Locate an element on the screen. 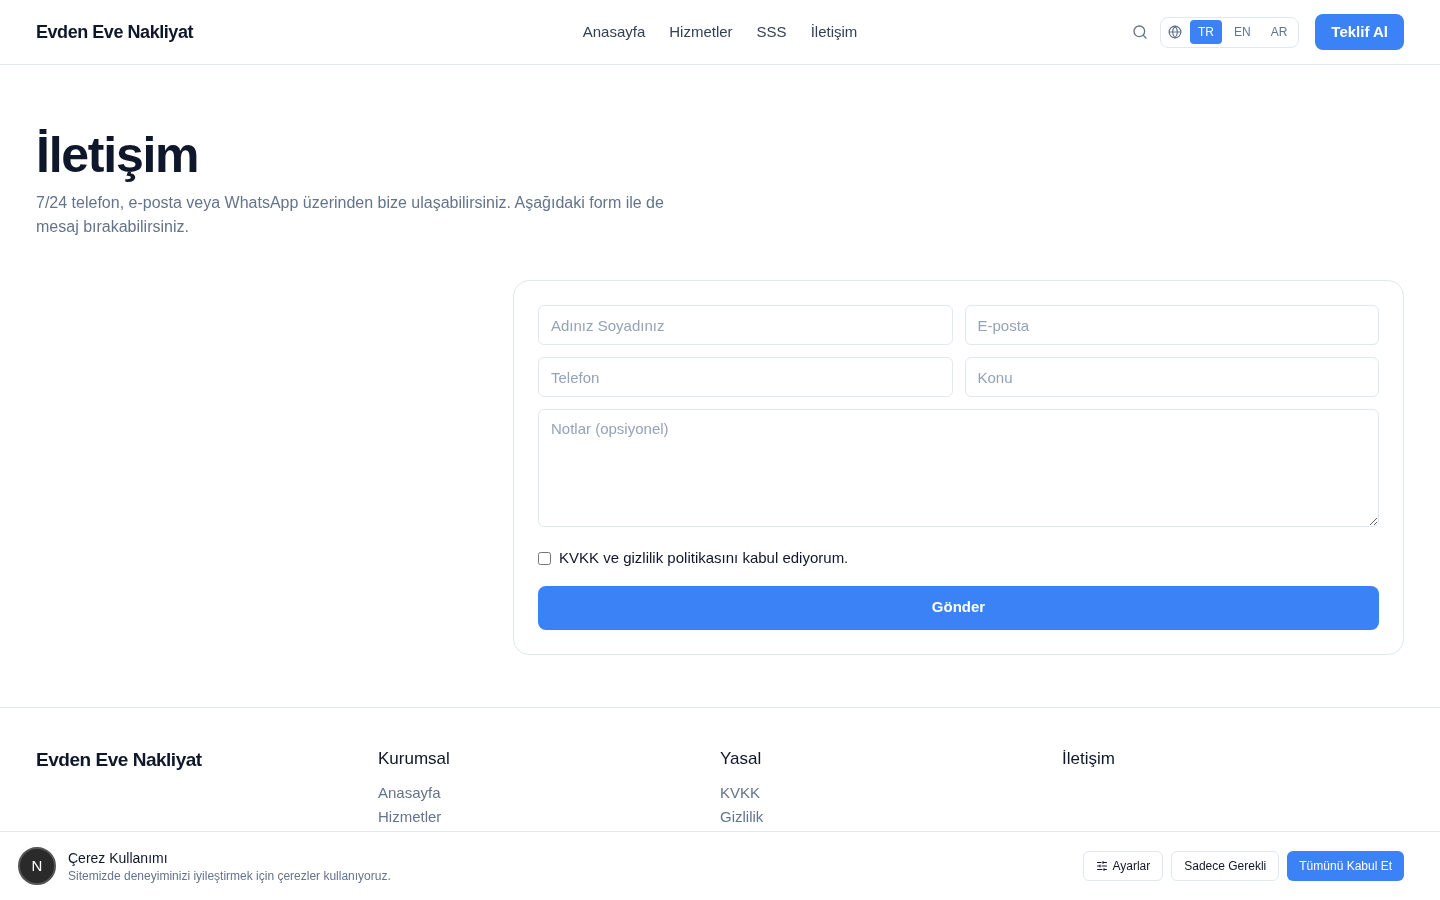 The height and width of the screenshot is (900, 1440). footer-link: KVKK is located at coordinates (891, 793).